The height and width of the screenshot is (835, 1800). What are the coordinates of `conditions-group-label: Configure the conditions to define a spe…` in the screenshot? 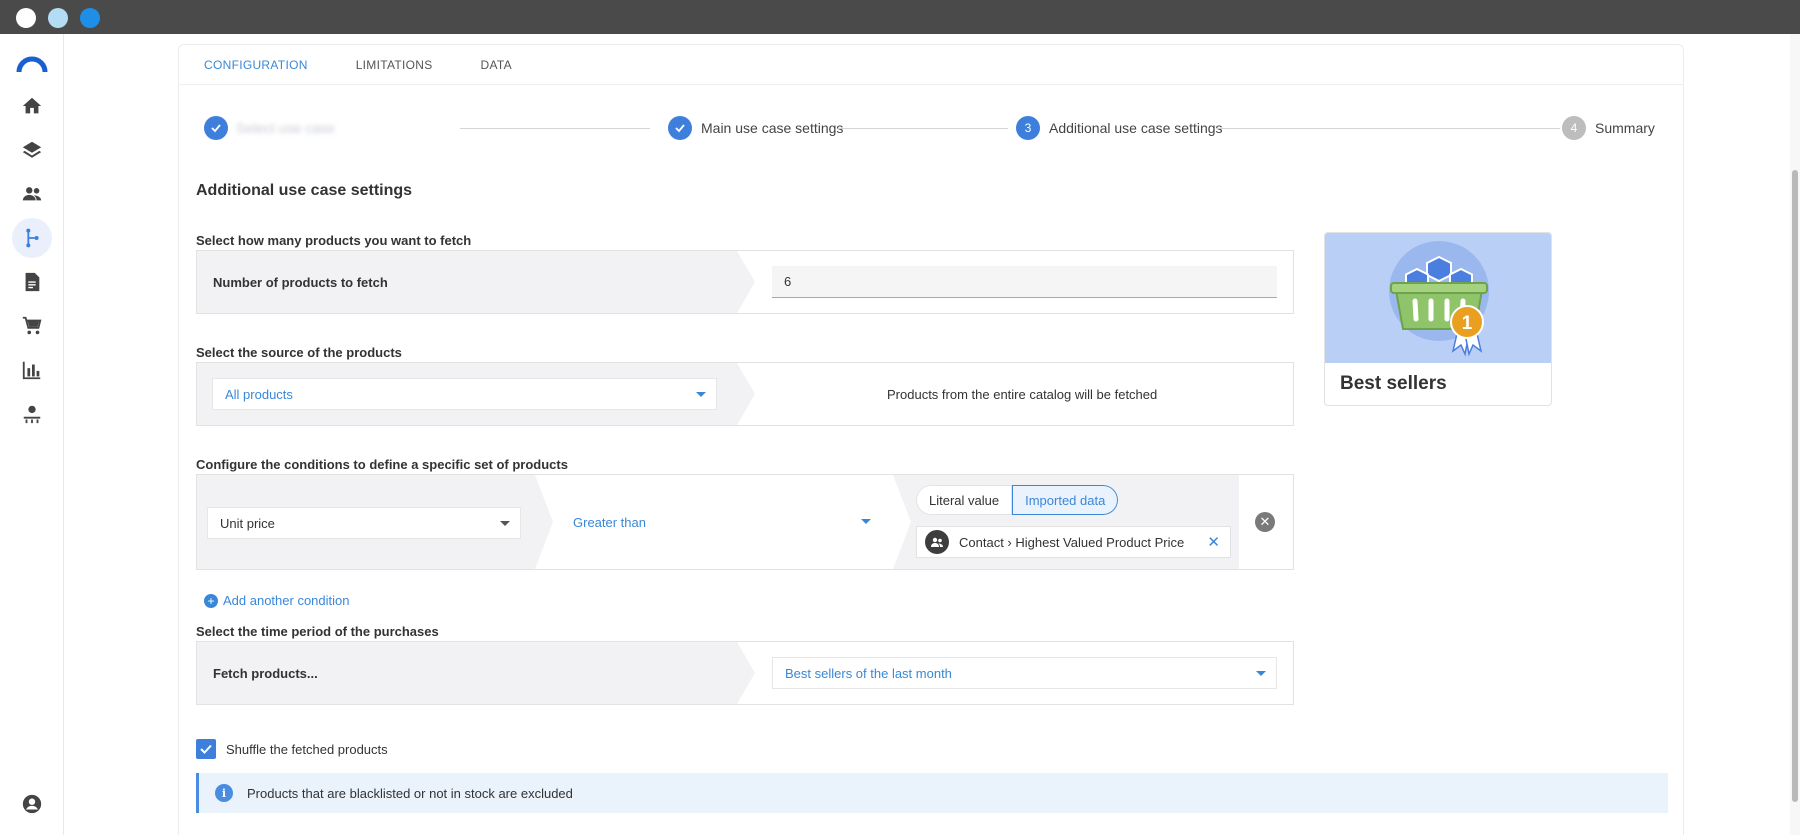 It's located at (382, 464).